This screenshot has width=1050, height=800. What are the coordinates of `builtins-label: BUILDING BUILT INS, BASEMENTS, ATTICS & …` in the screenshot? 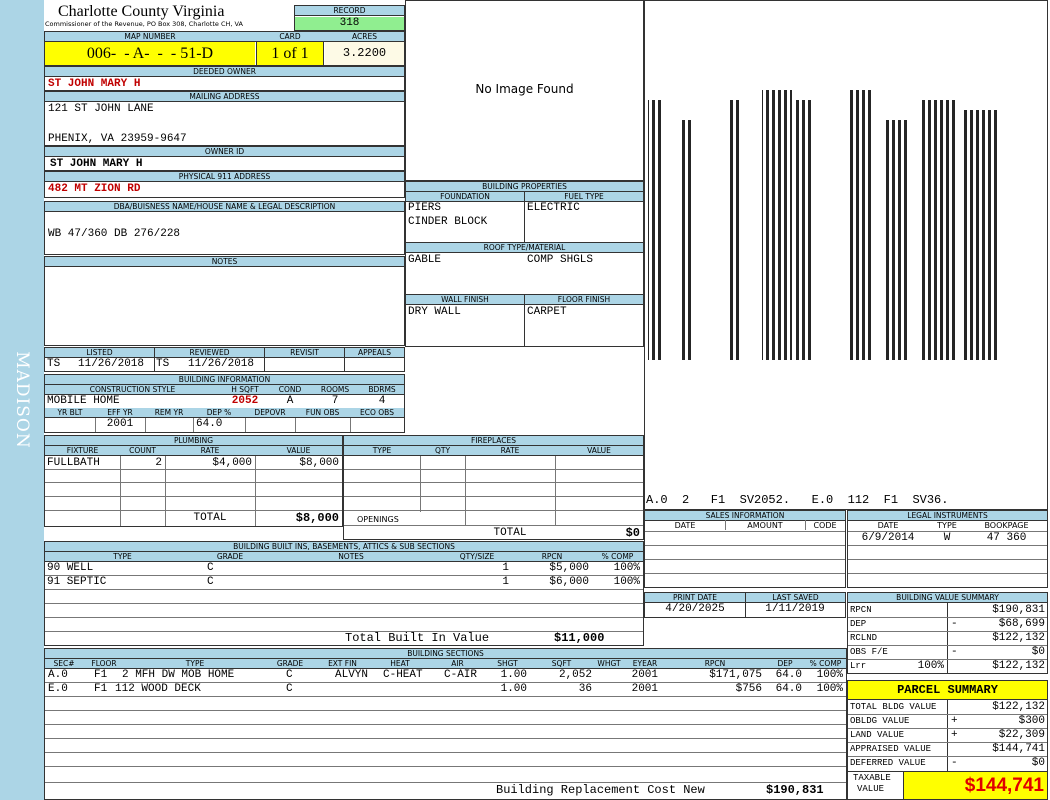 It's located at (344, 547).